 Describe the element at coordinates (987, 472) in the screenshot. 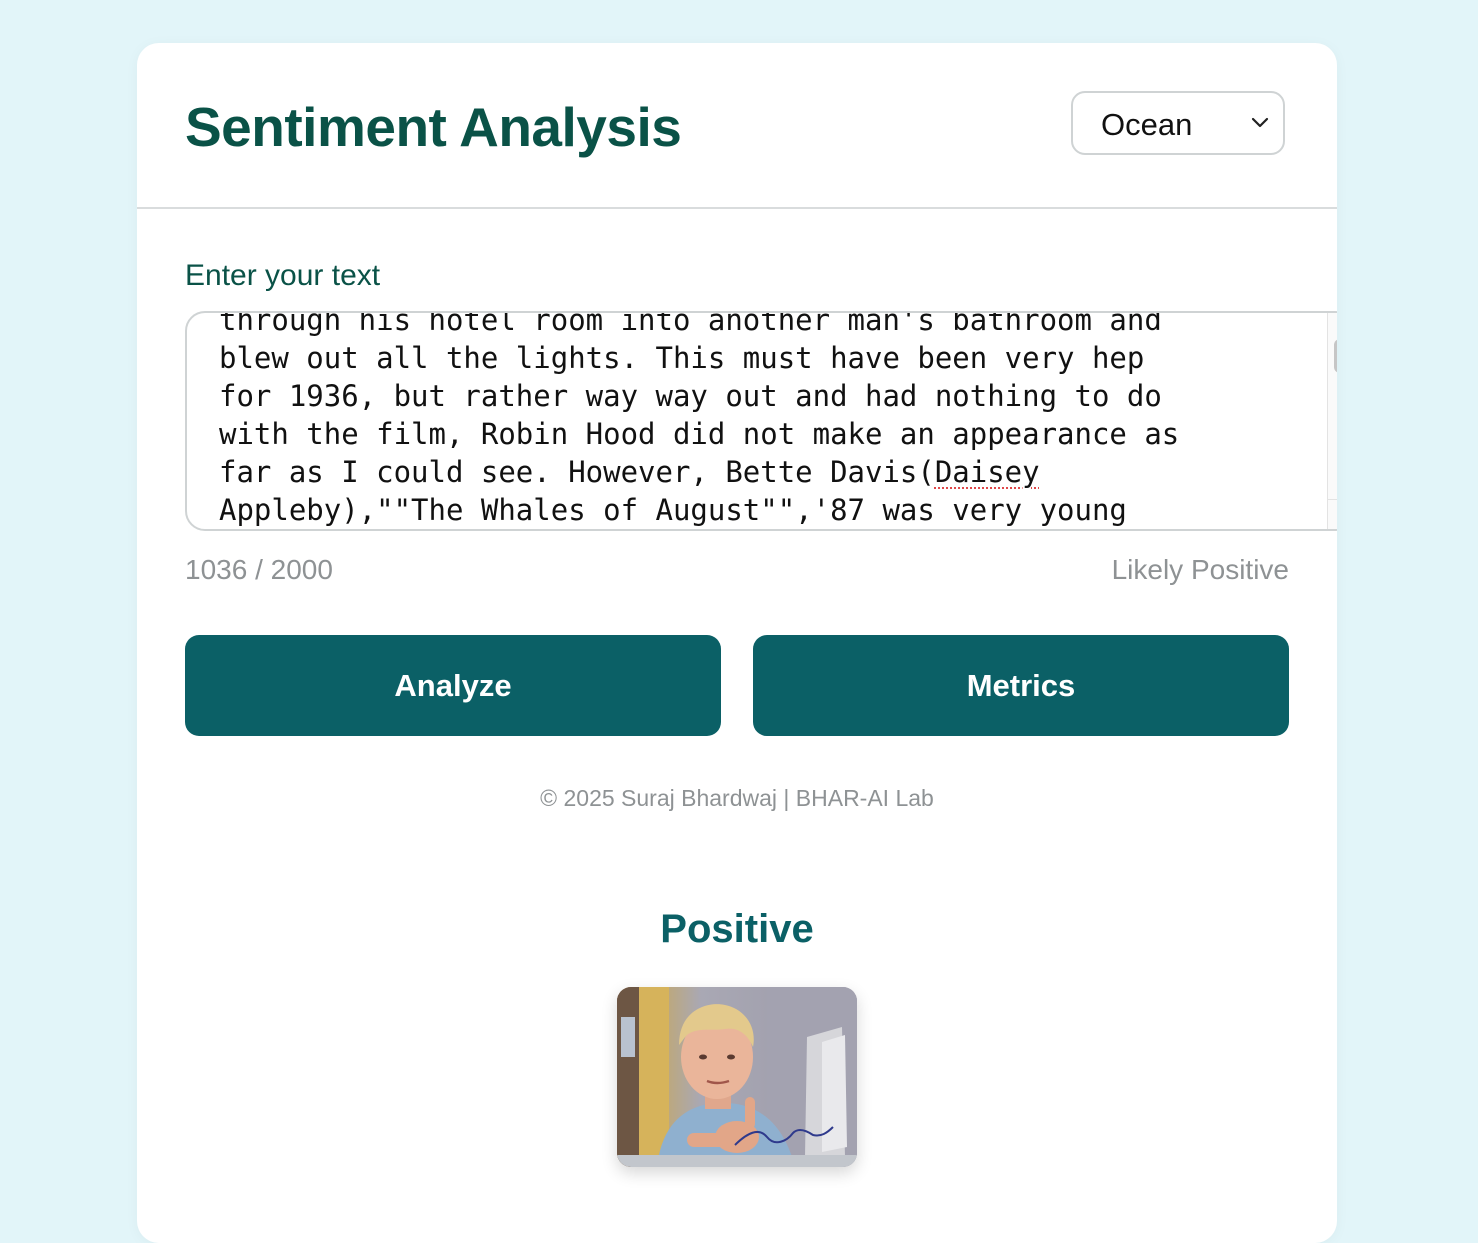

I see `spellcheck-word: Daisey` at that location.